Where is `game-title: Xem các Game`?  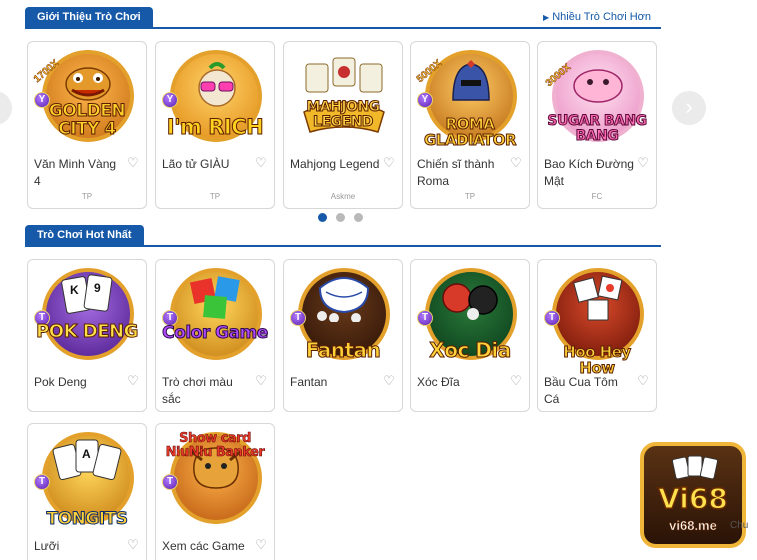 game-title: Xem các Game is located at coordinates (203, 546).